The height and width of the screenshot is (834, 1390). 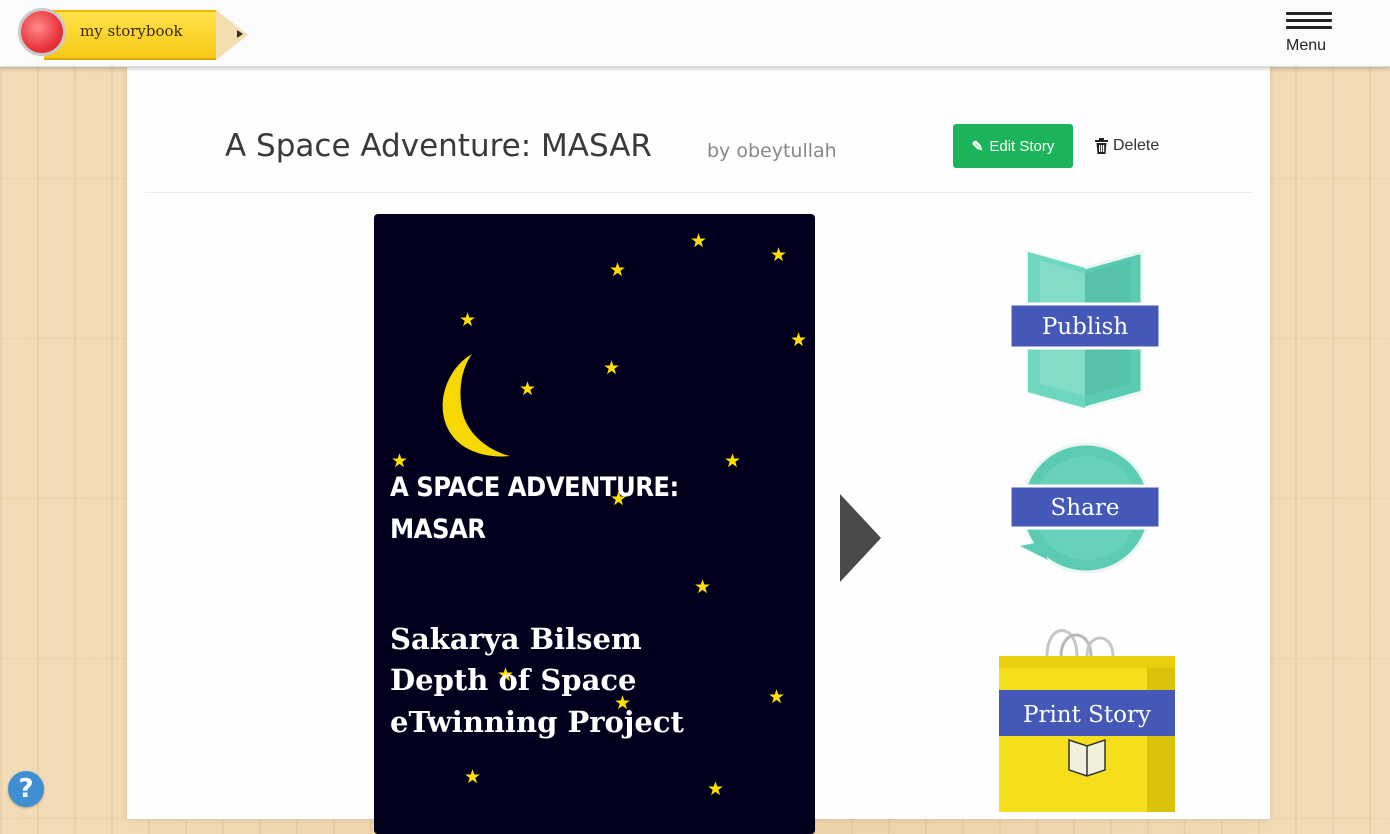 What do you see at coordinates (695, 33) in the screenshot?
I see `top-bar: my storybook Menu` at bounding box center [695, 33].